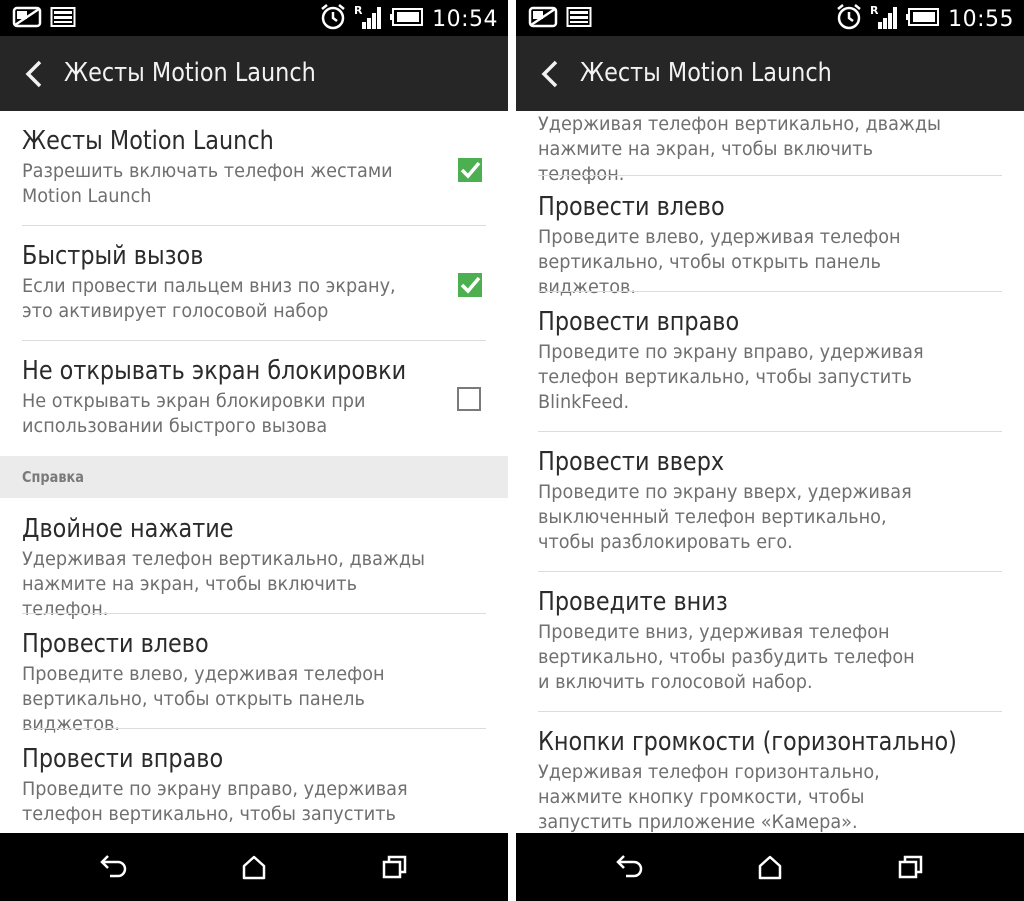 This screenshot has height=901, width=1024. What do you see at coordinates (113, 256) in the screenshot?
I see `setting-title: Быстрый вызов` at bounding box center [113, 256].